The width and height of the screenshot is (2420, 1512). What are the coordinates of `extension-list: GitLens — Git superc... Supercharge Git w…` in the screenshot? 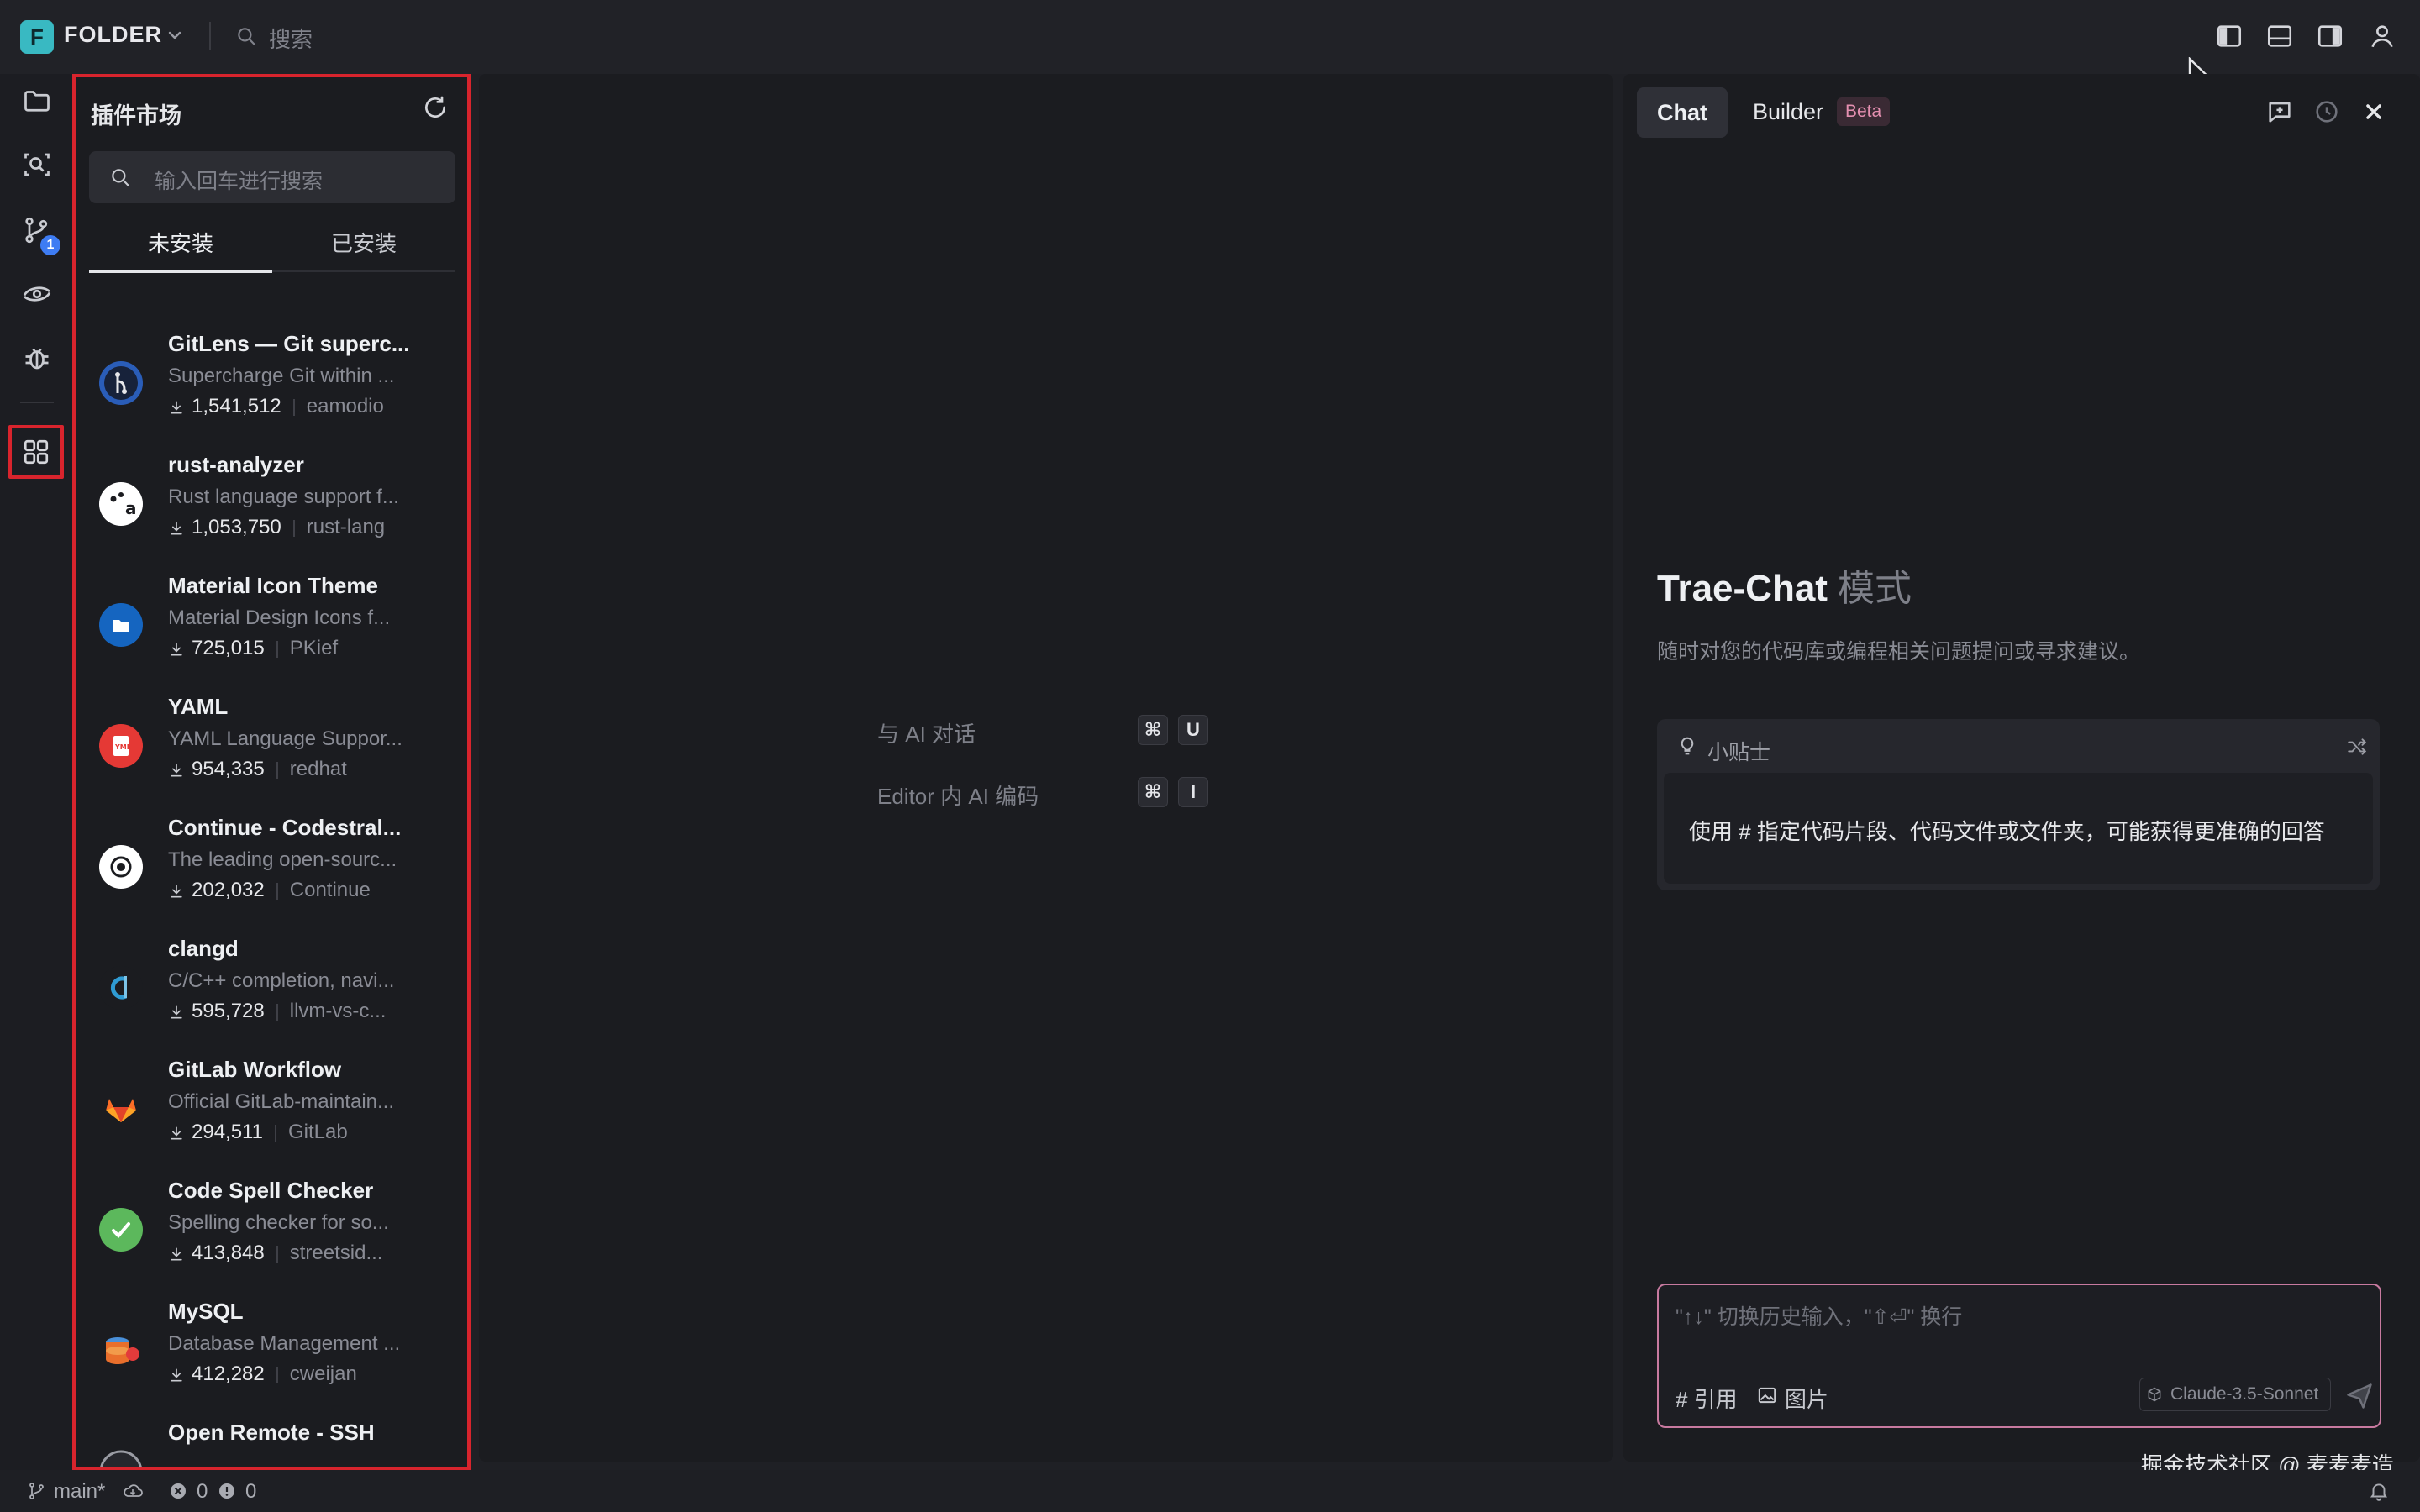 It's located at (271, 889).